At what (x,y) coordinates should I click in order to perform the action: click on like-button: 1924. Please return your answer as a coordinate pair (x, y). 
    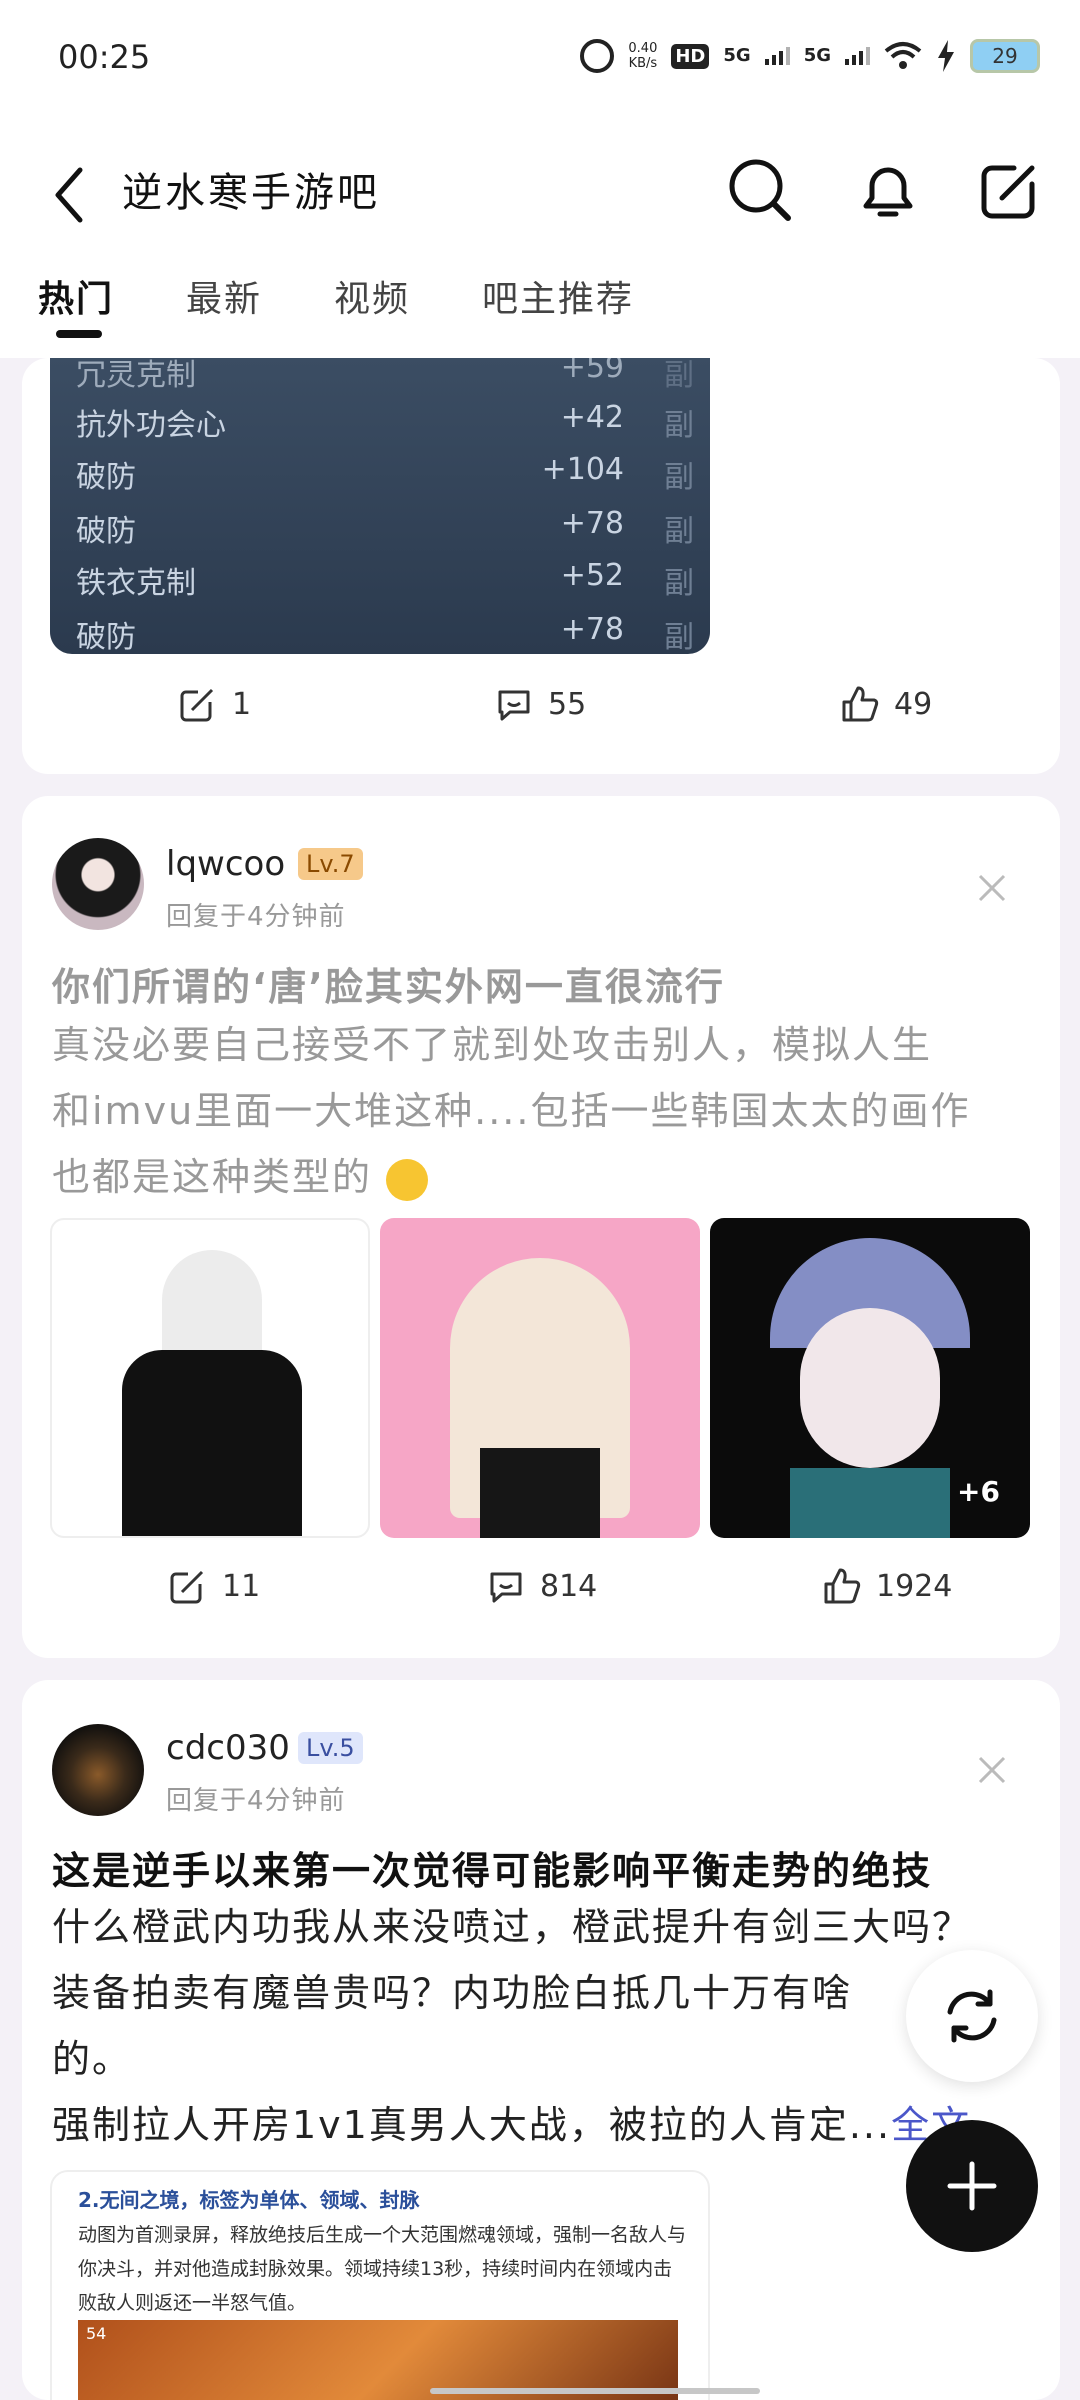
    Looking at the image, I should click on (887, 1586).